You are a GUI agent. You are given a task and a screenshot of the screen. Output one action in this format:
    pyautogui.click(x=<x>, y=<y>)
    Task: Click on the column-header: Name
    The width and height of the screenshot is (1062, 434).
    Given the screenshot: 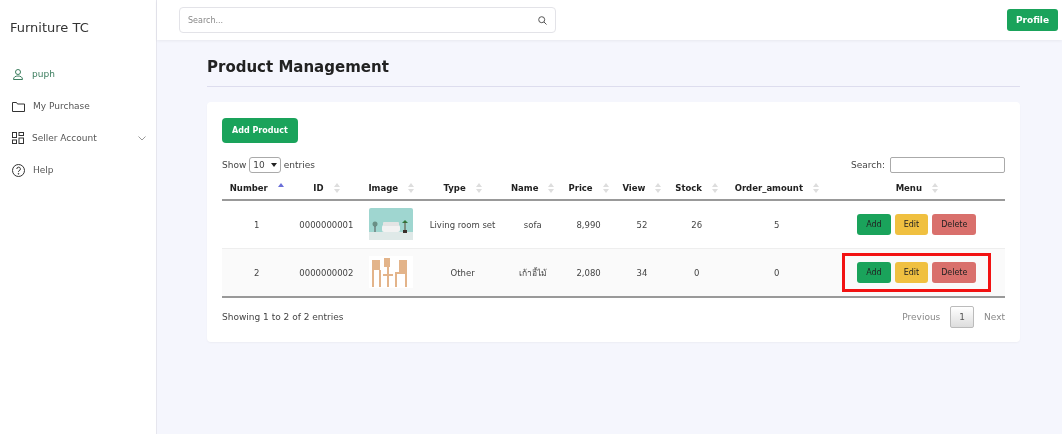 What is the action you would take?
    pyautogui.click(x=525, y=188)
    